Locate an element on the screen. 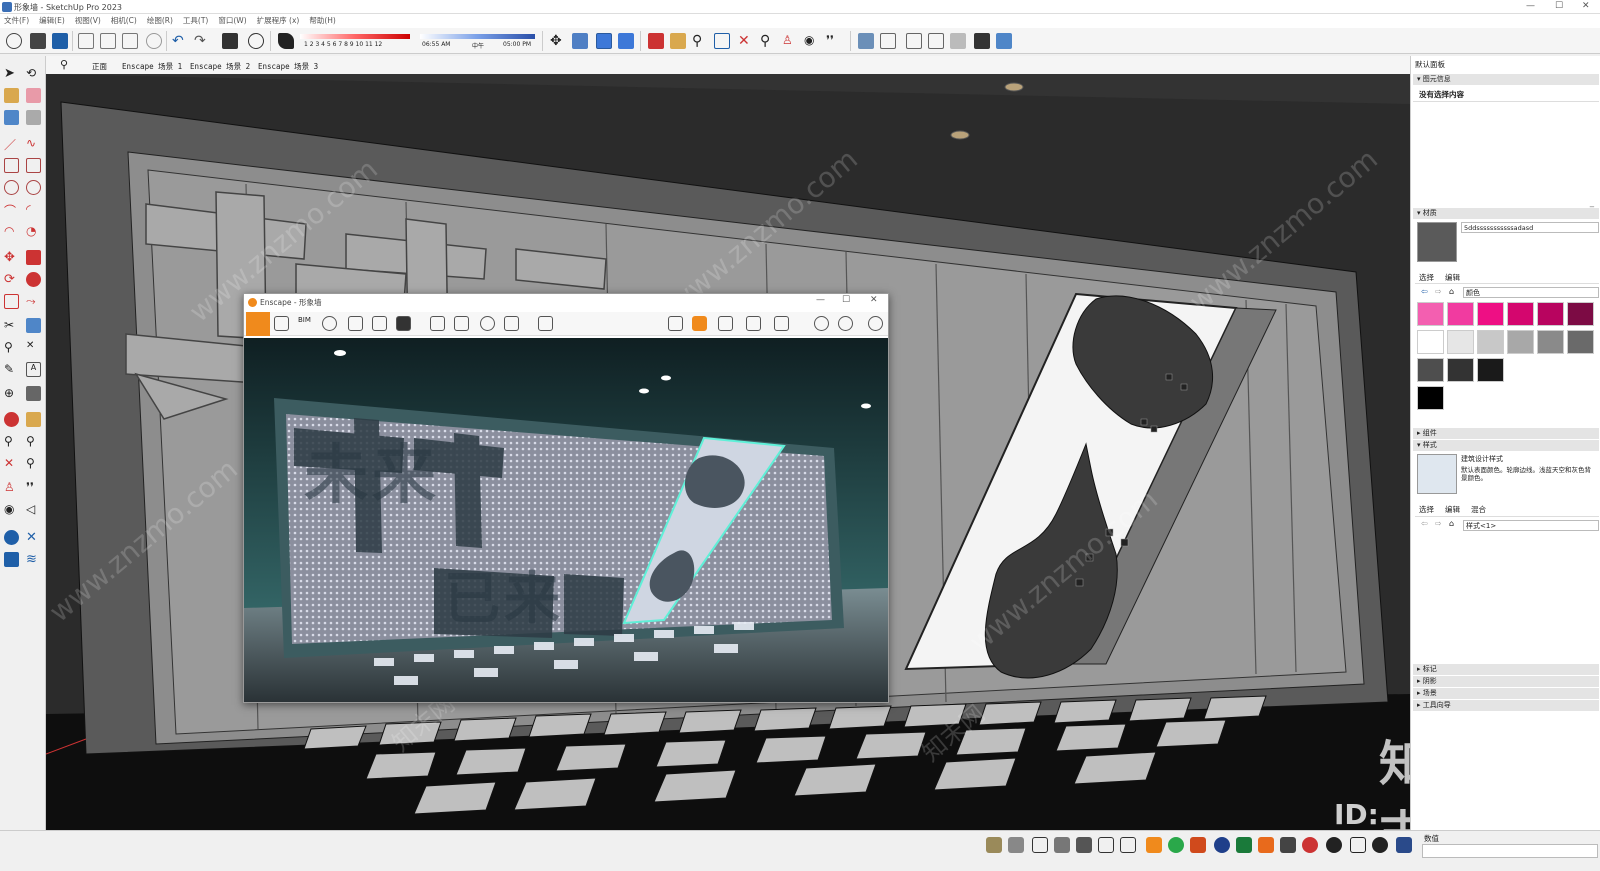 Image resolution: width=1600 pixels, height=871 pixels. forward-arrow-icon: ⇨ is located at coordinates (1438, 291).